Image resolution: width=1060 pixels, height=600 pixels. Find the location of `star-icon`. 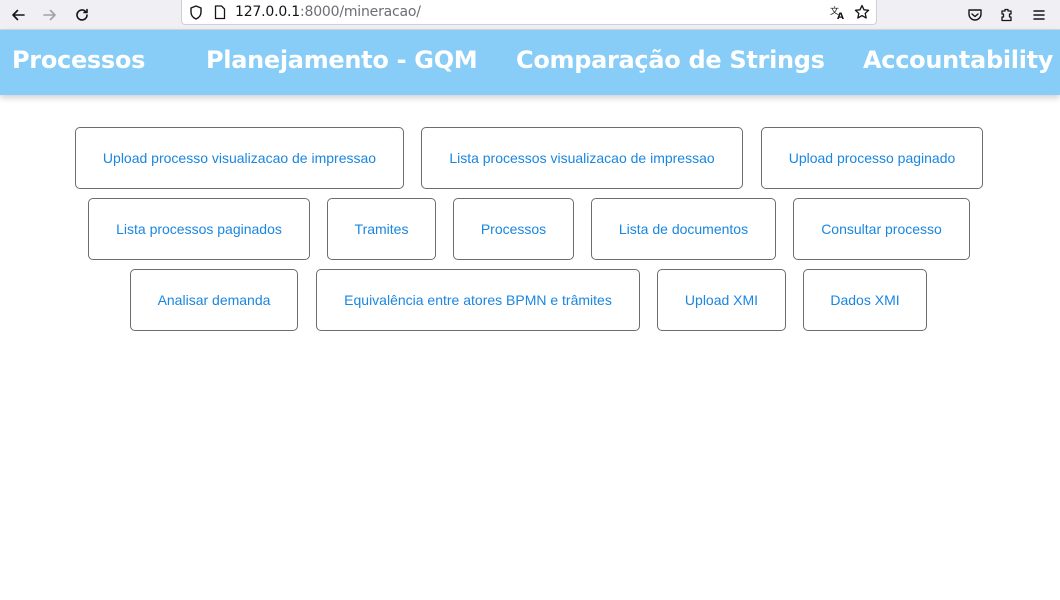

star-icon is located at coordinates (862, 12).